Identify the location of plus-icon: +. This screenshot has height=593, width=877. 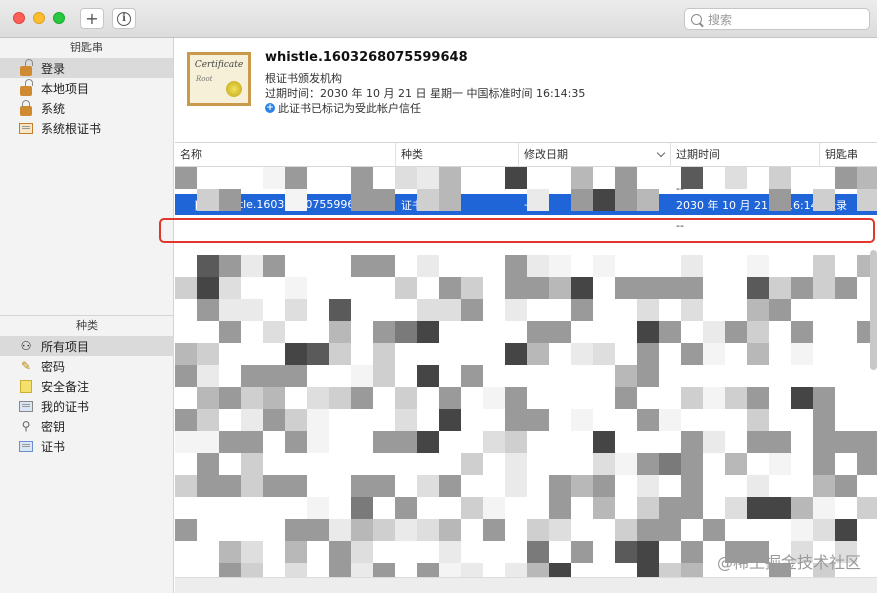
(92, 18).